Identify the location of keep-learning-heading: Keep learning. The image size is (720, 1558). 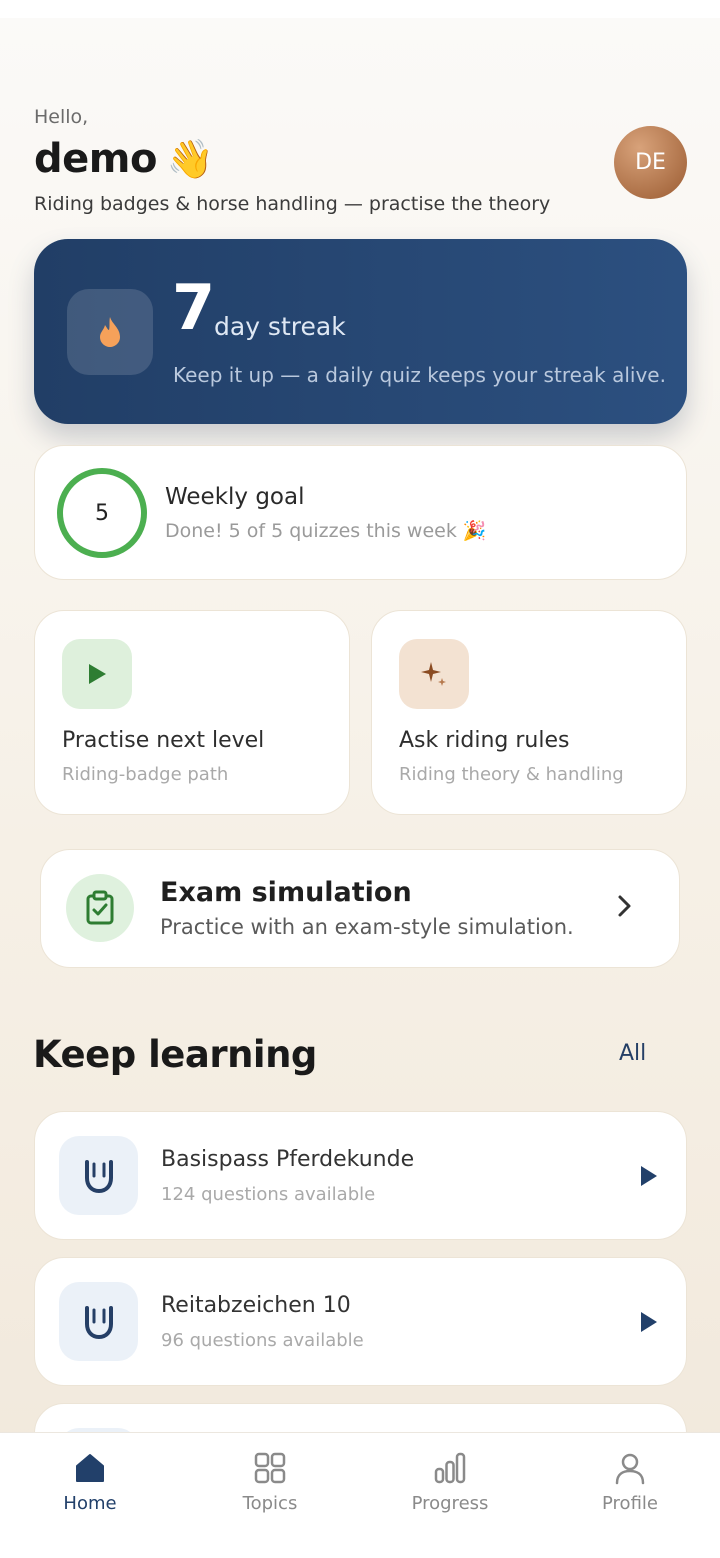
(175, 1054).